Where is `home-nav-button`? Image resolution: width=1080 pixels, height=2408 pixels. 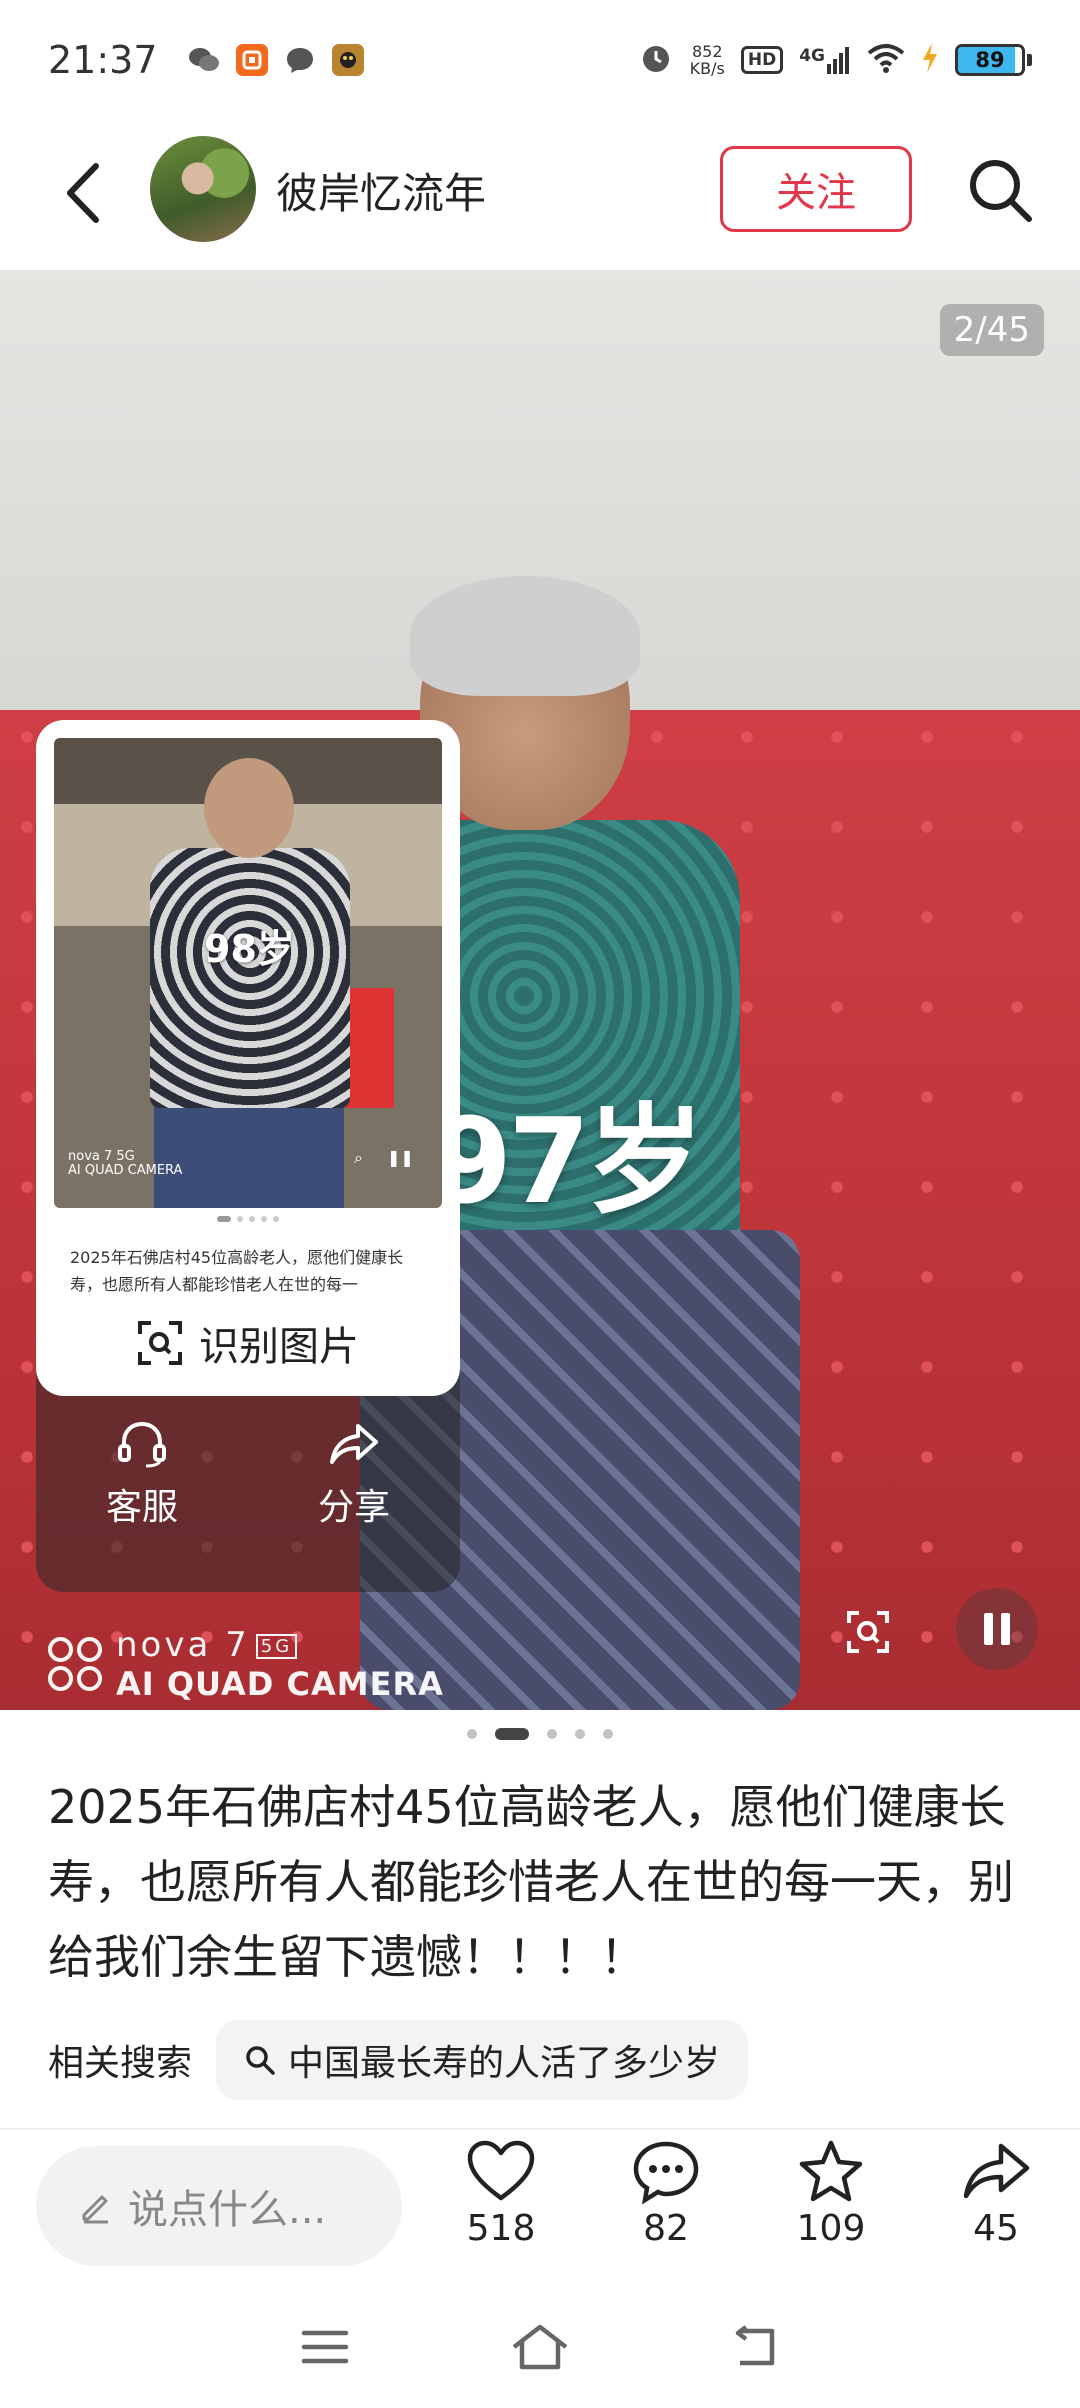 home-nav-button is located at coordinates (540, 2349).